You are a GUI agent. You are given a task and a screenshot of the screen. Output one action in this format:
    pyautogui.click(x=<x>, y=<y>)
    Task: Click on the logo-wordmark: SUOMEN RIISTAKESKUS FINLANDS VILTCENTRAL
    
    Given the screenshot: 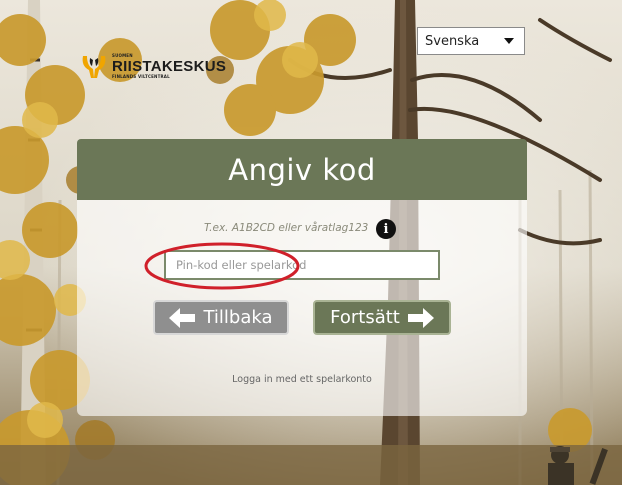 What is the action you would take?
    pyautogui.click(x=169, y=65)
    